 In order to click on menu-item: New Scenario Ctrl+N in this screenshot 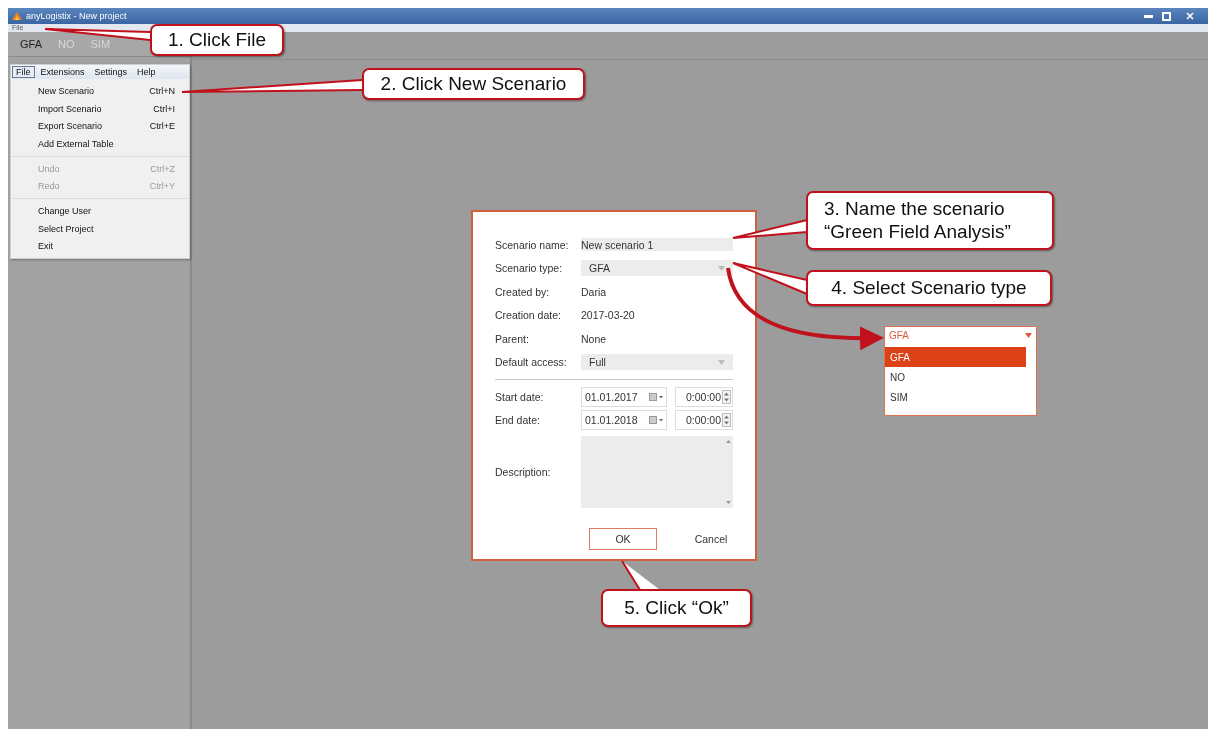, I will do `click(100, 91)`.